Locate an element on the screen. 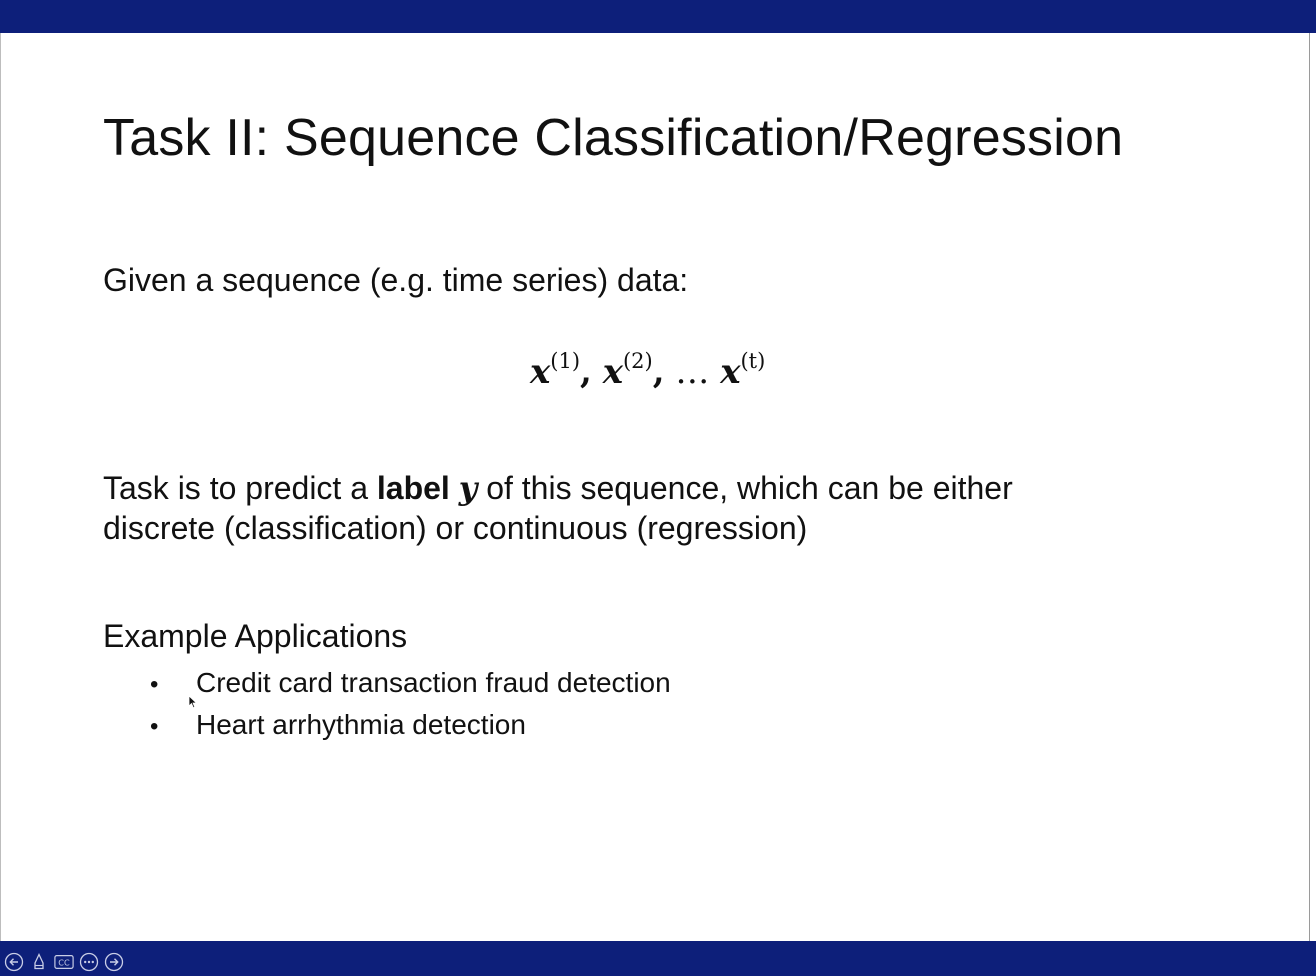 The width and height of the screenshot is (1316, 976). captions-button: CC is located at coordinates (64, 962).